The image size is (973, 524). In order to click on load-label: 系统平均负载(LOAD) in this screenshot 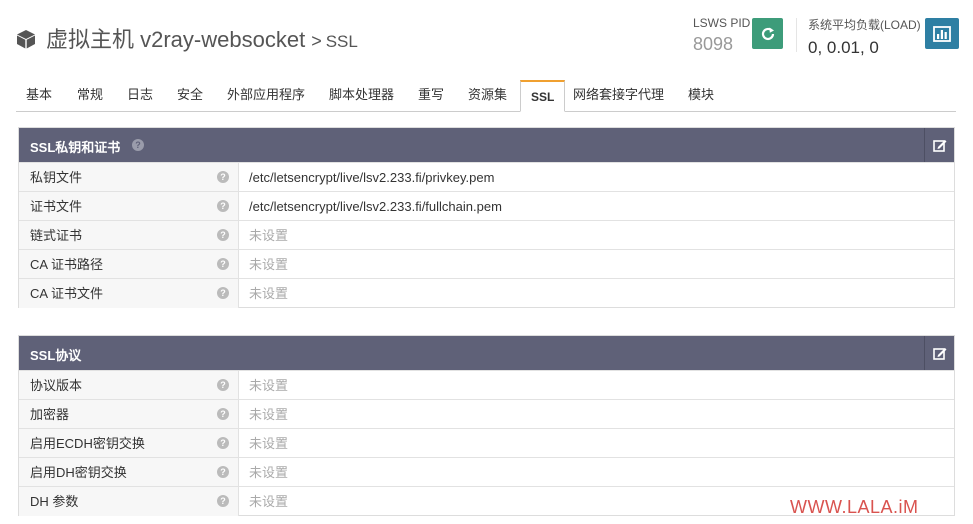, I will do `click(864, 25)`.